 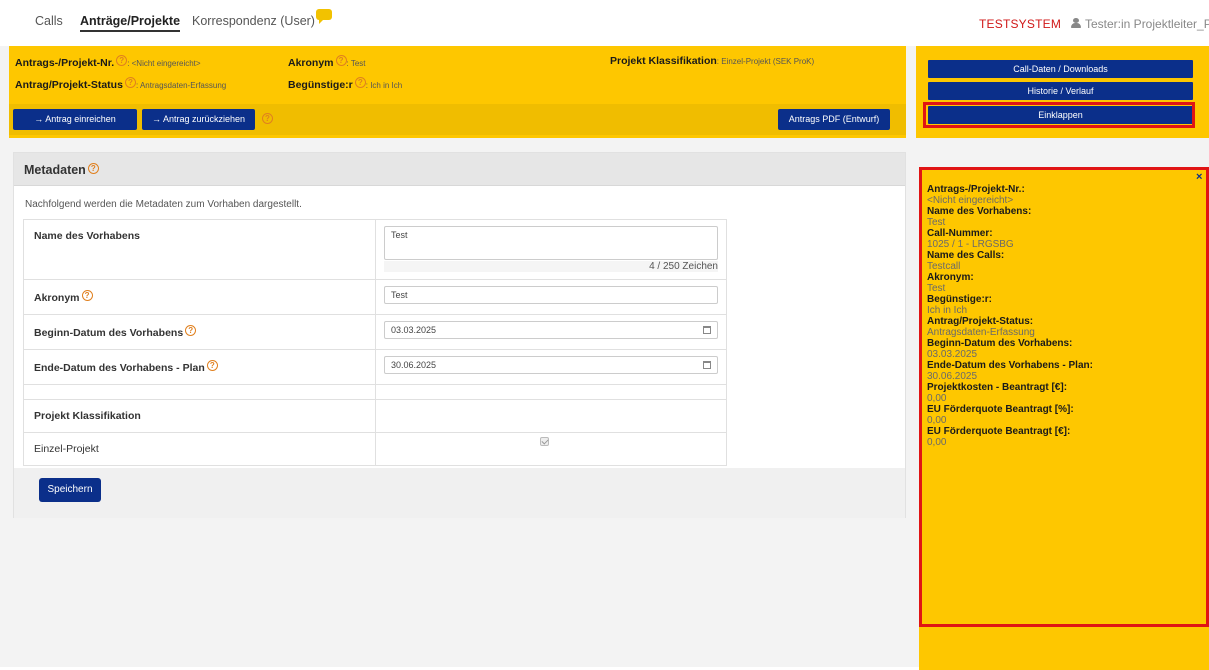 I want to click on metadata-title: Metadaten?, so click(x=61, y=170).